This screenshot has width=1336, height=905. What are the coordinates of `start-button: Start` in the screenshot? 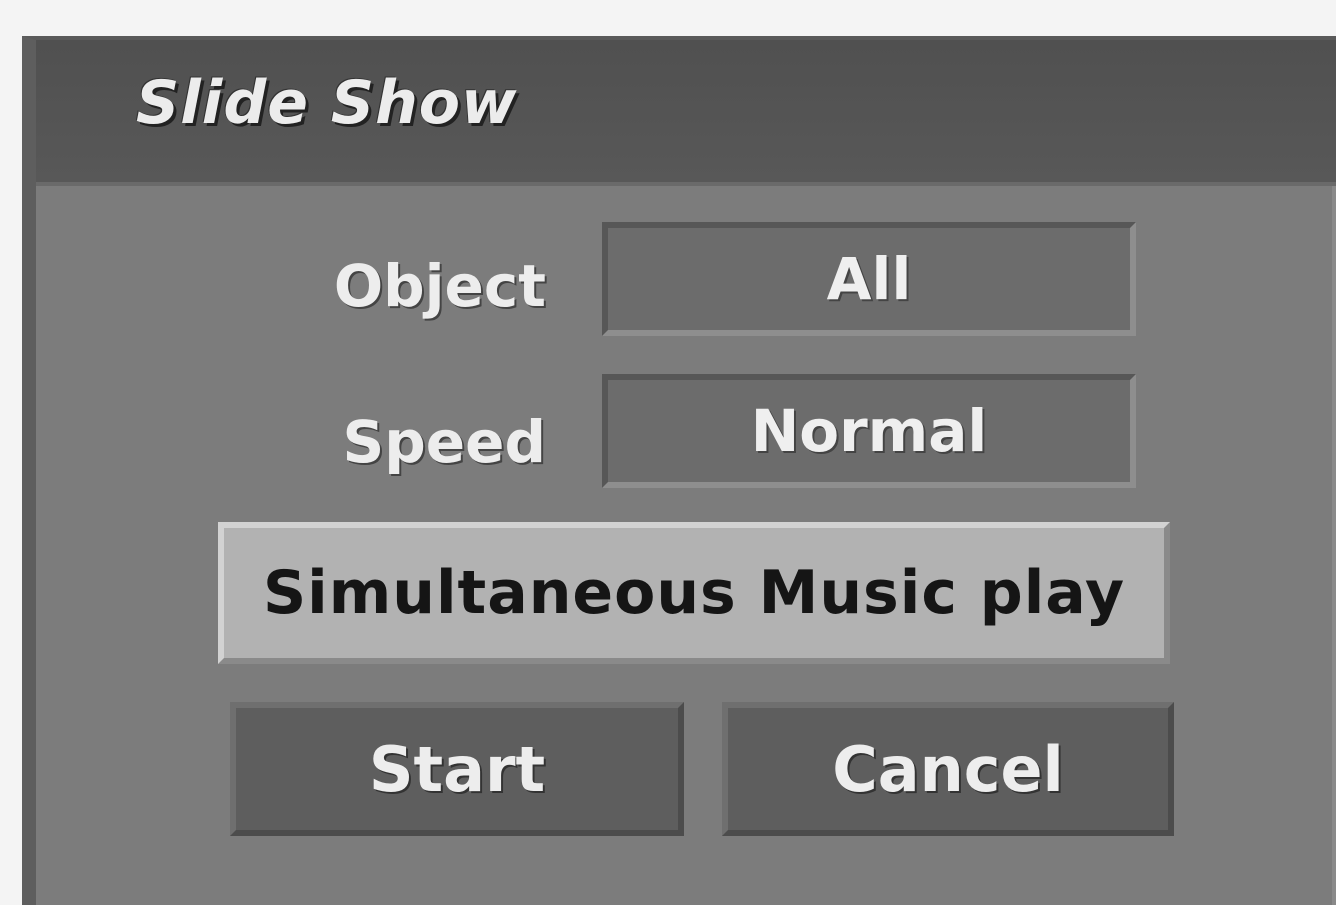 It's located at (457, 769).